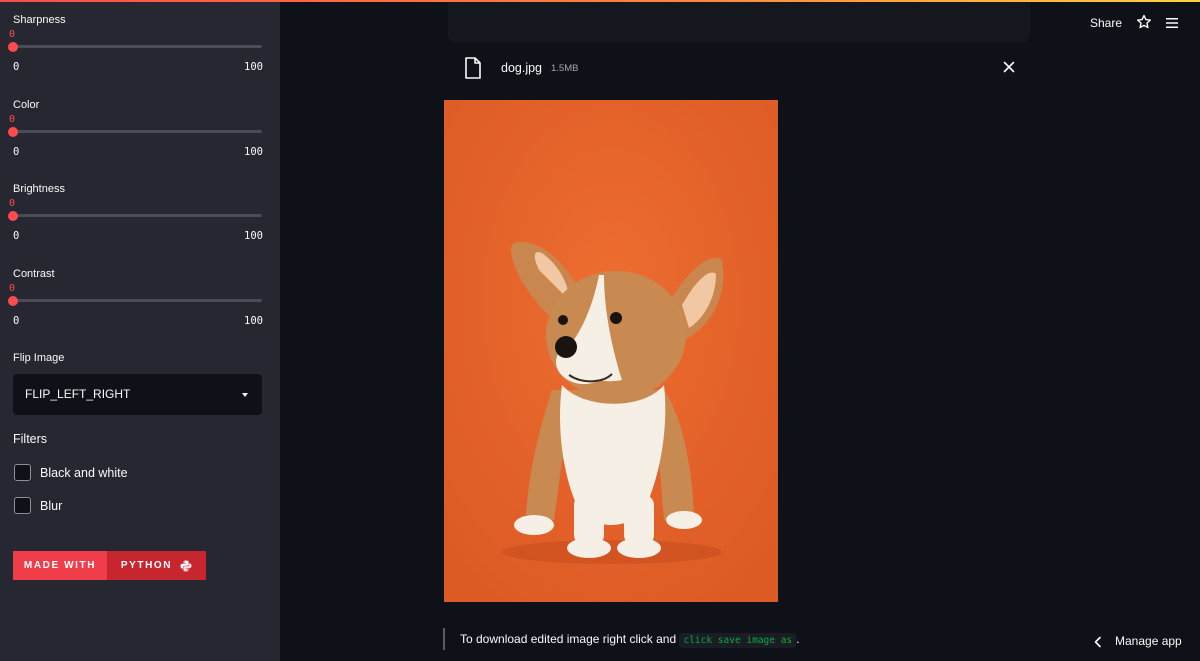 The height and width of the screenshot is (661, 1200). I want to click on caret-down-icon, so click(245, 395).